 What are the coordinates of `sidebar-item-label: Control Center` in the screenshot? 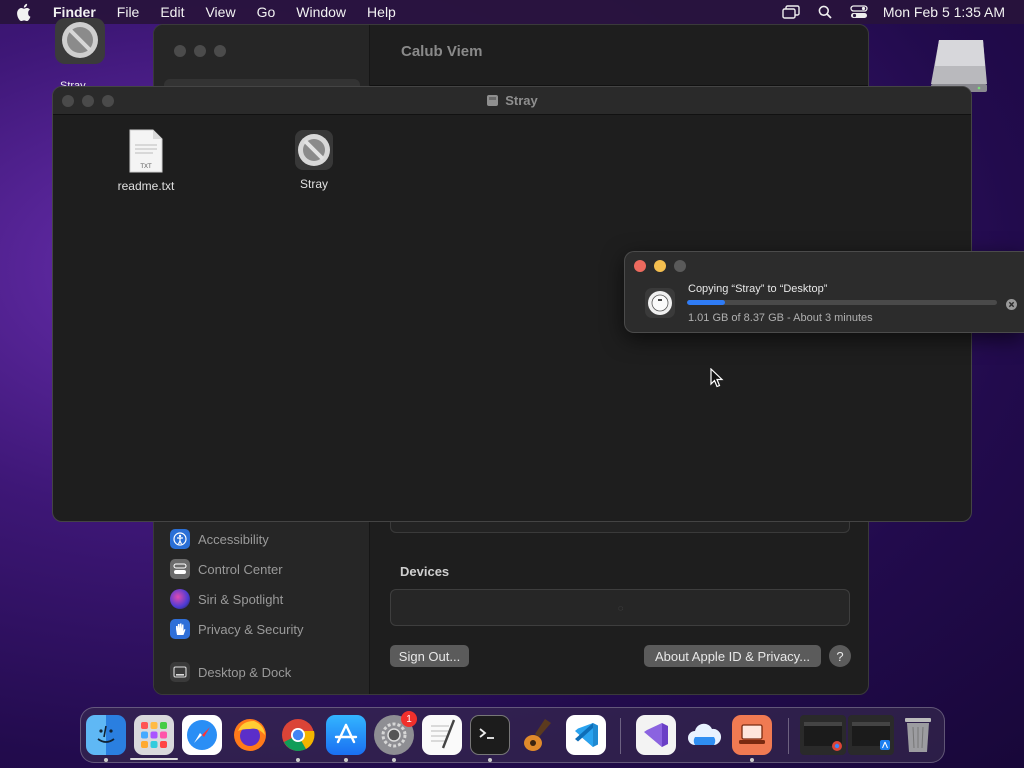 It's located at (240, 569).